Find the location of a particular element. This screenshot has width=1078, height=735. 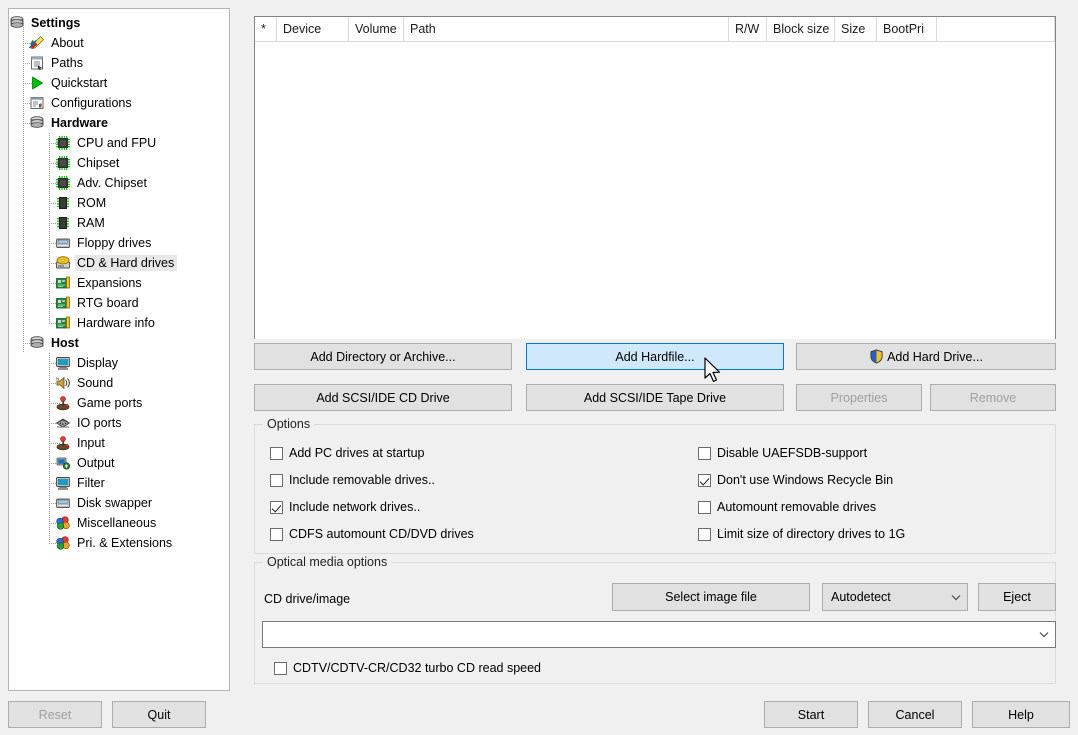

sidebar-item-input: Input is located at coordinates (119, 443).